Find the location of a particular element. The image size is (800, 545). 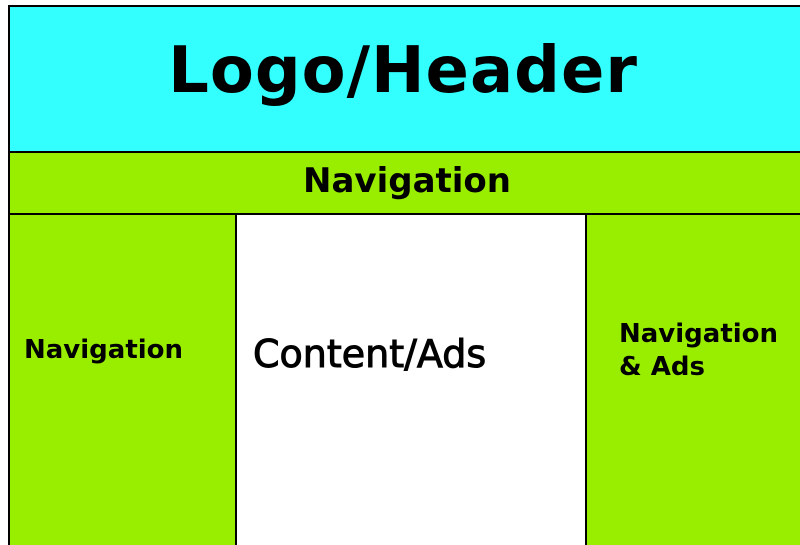

top-navigation-label: Navigation is located at coordinates (407, 181).